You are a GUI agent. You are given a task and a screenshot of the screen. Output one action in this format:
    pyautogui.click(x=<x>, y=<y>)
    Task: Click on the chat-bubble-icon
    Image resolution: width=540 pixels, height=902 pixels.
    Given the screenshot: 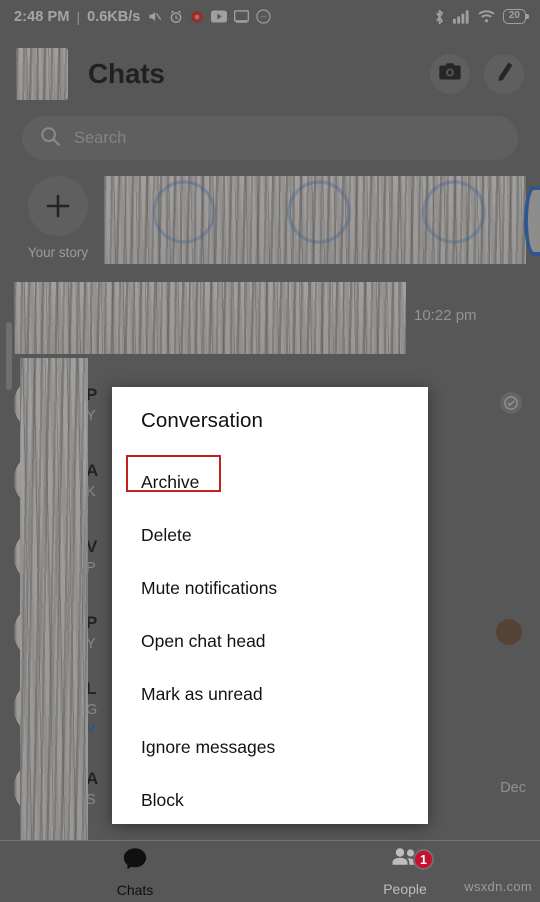 What is the action you would take?
    pyautogui.click(x=135, y=861)
    